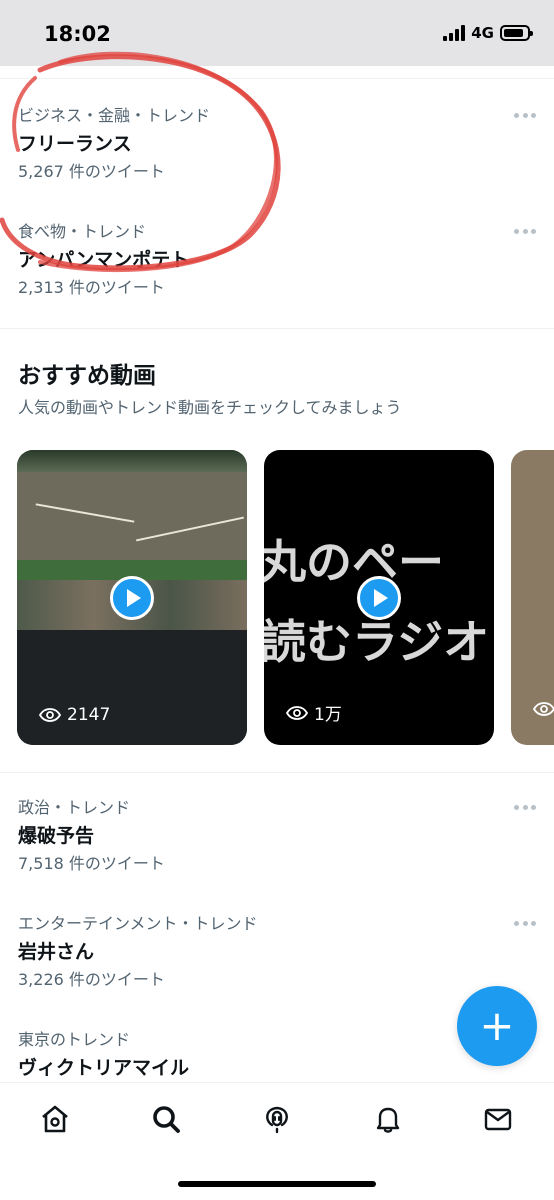  I want to click on trend-category: 食べ物・トレンド, so click(82, 231).